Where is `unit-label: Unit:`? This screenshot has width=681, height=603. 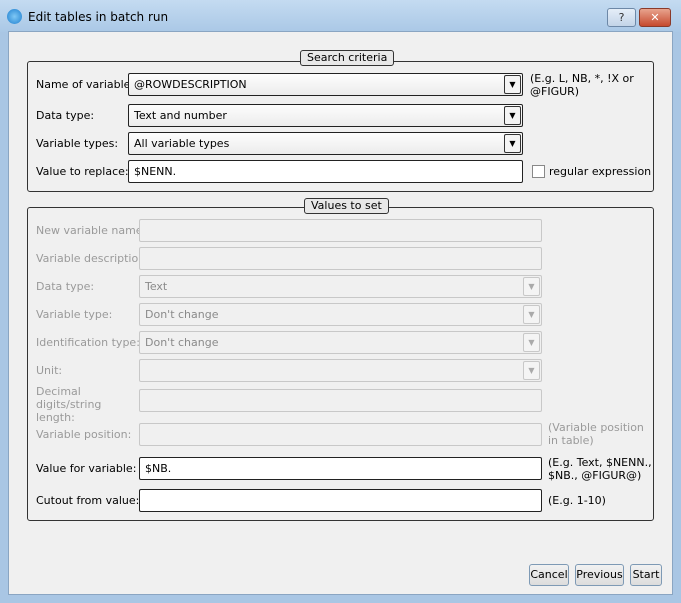 unit-label: Unit: is located at coordinates (49, 370).